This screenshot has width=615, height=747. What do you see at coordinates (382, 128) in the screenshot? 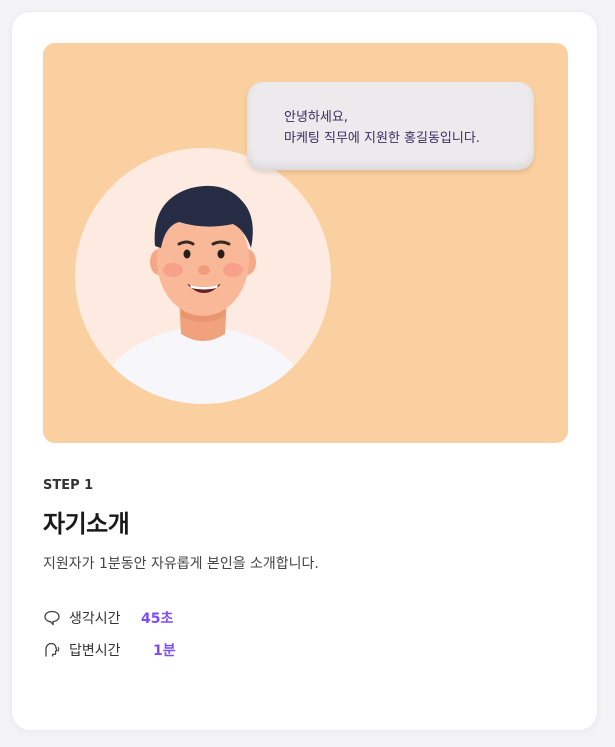
I see `speech-bubble-text: 안녕하세요, 마케팅 직무에 지원한 홍길동입니다.` at bounding box center [382, 128].